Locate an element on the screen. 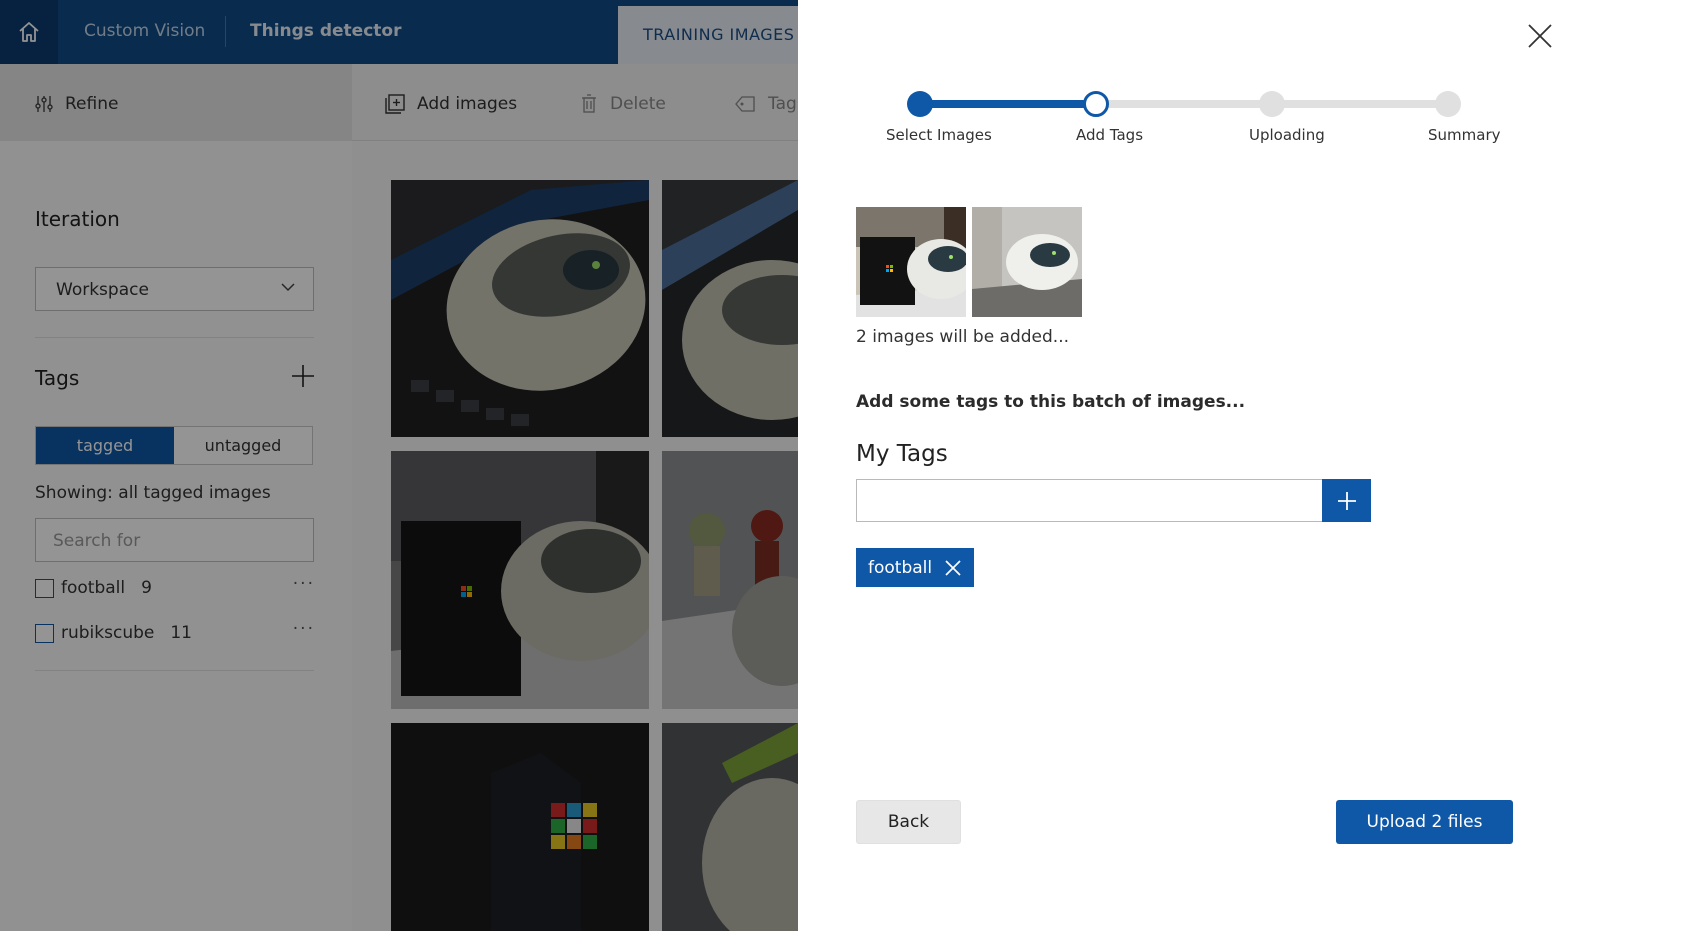 The width and height of the screenshot is (1690, 931). add-tag-button is located at coordinates (1346, 500).